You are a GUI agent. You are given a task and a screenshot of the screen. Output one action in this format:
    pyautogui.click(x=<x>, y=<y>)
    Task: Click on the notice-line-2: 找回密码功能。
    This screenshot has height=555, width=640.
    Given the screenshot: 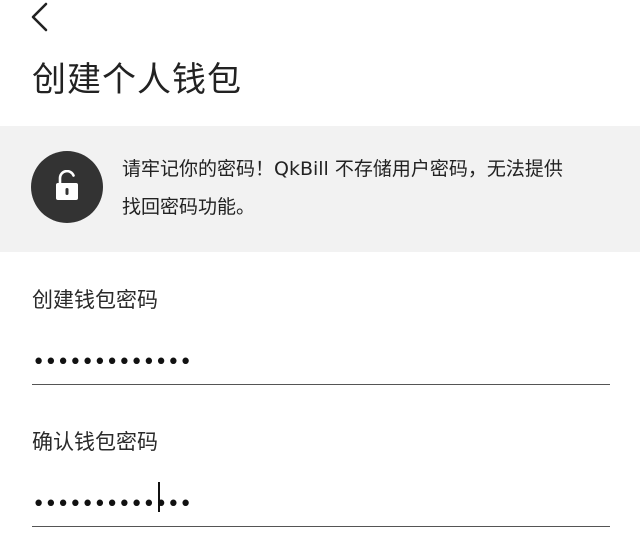 What is the action you would take?
    pyautogui.click(x=189, y=207)
    